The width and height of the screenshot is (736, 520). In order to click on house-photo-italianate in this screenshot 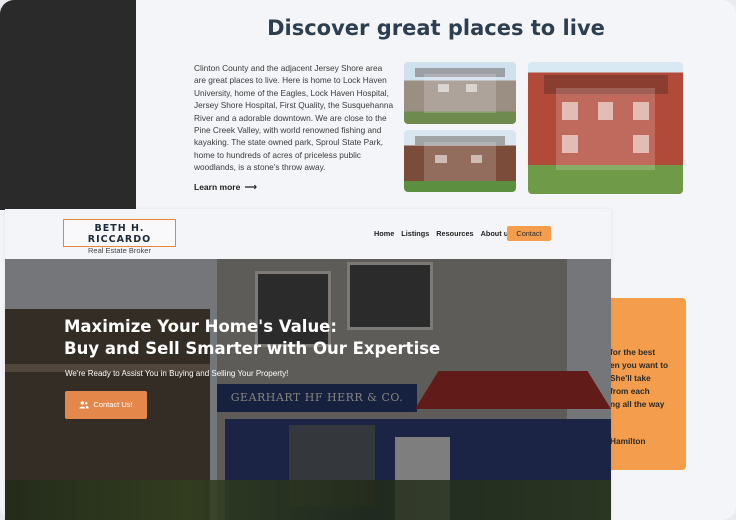, I will do `click(605, 128)`.